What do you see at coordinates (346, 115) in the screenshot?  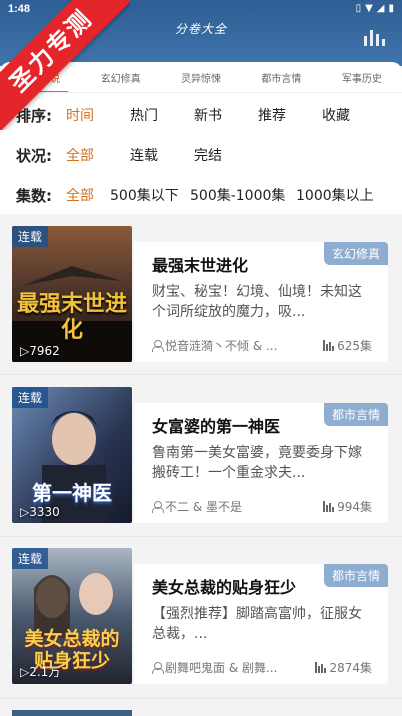 I see `sort-favorites: 收藏` at bounding box center [346, 115].